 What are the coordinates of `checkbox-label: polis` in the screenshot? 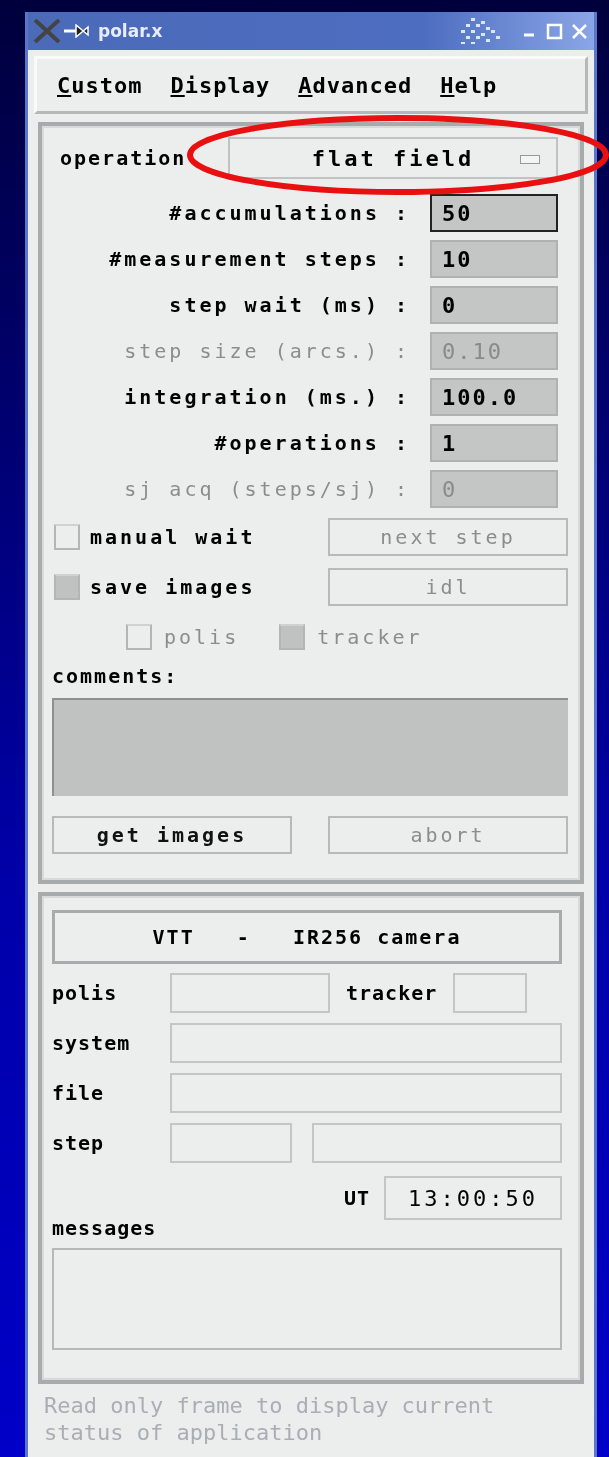 It's located at (202, 637).